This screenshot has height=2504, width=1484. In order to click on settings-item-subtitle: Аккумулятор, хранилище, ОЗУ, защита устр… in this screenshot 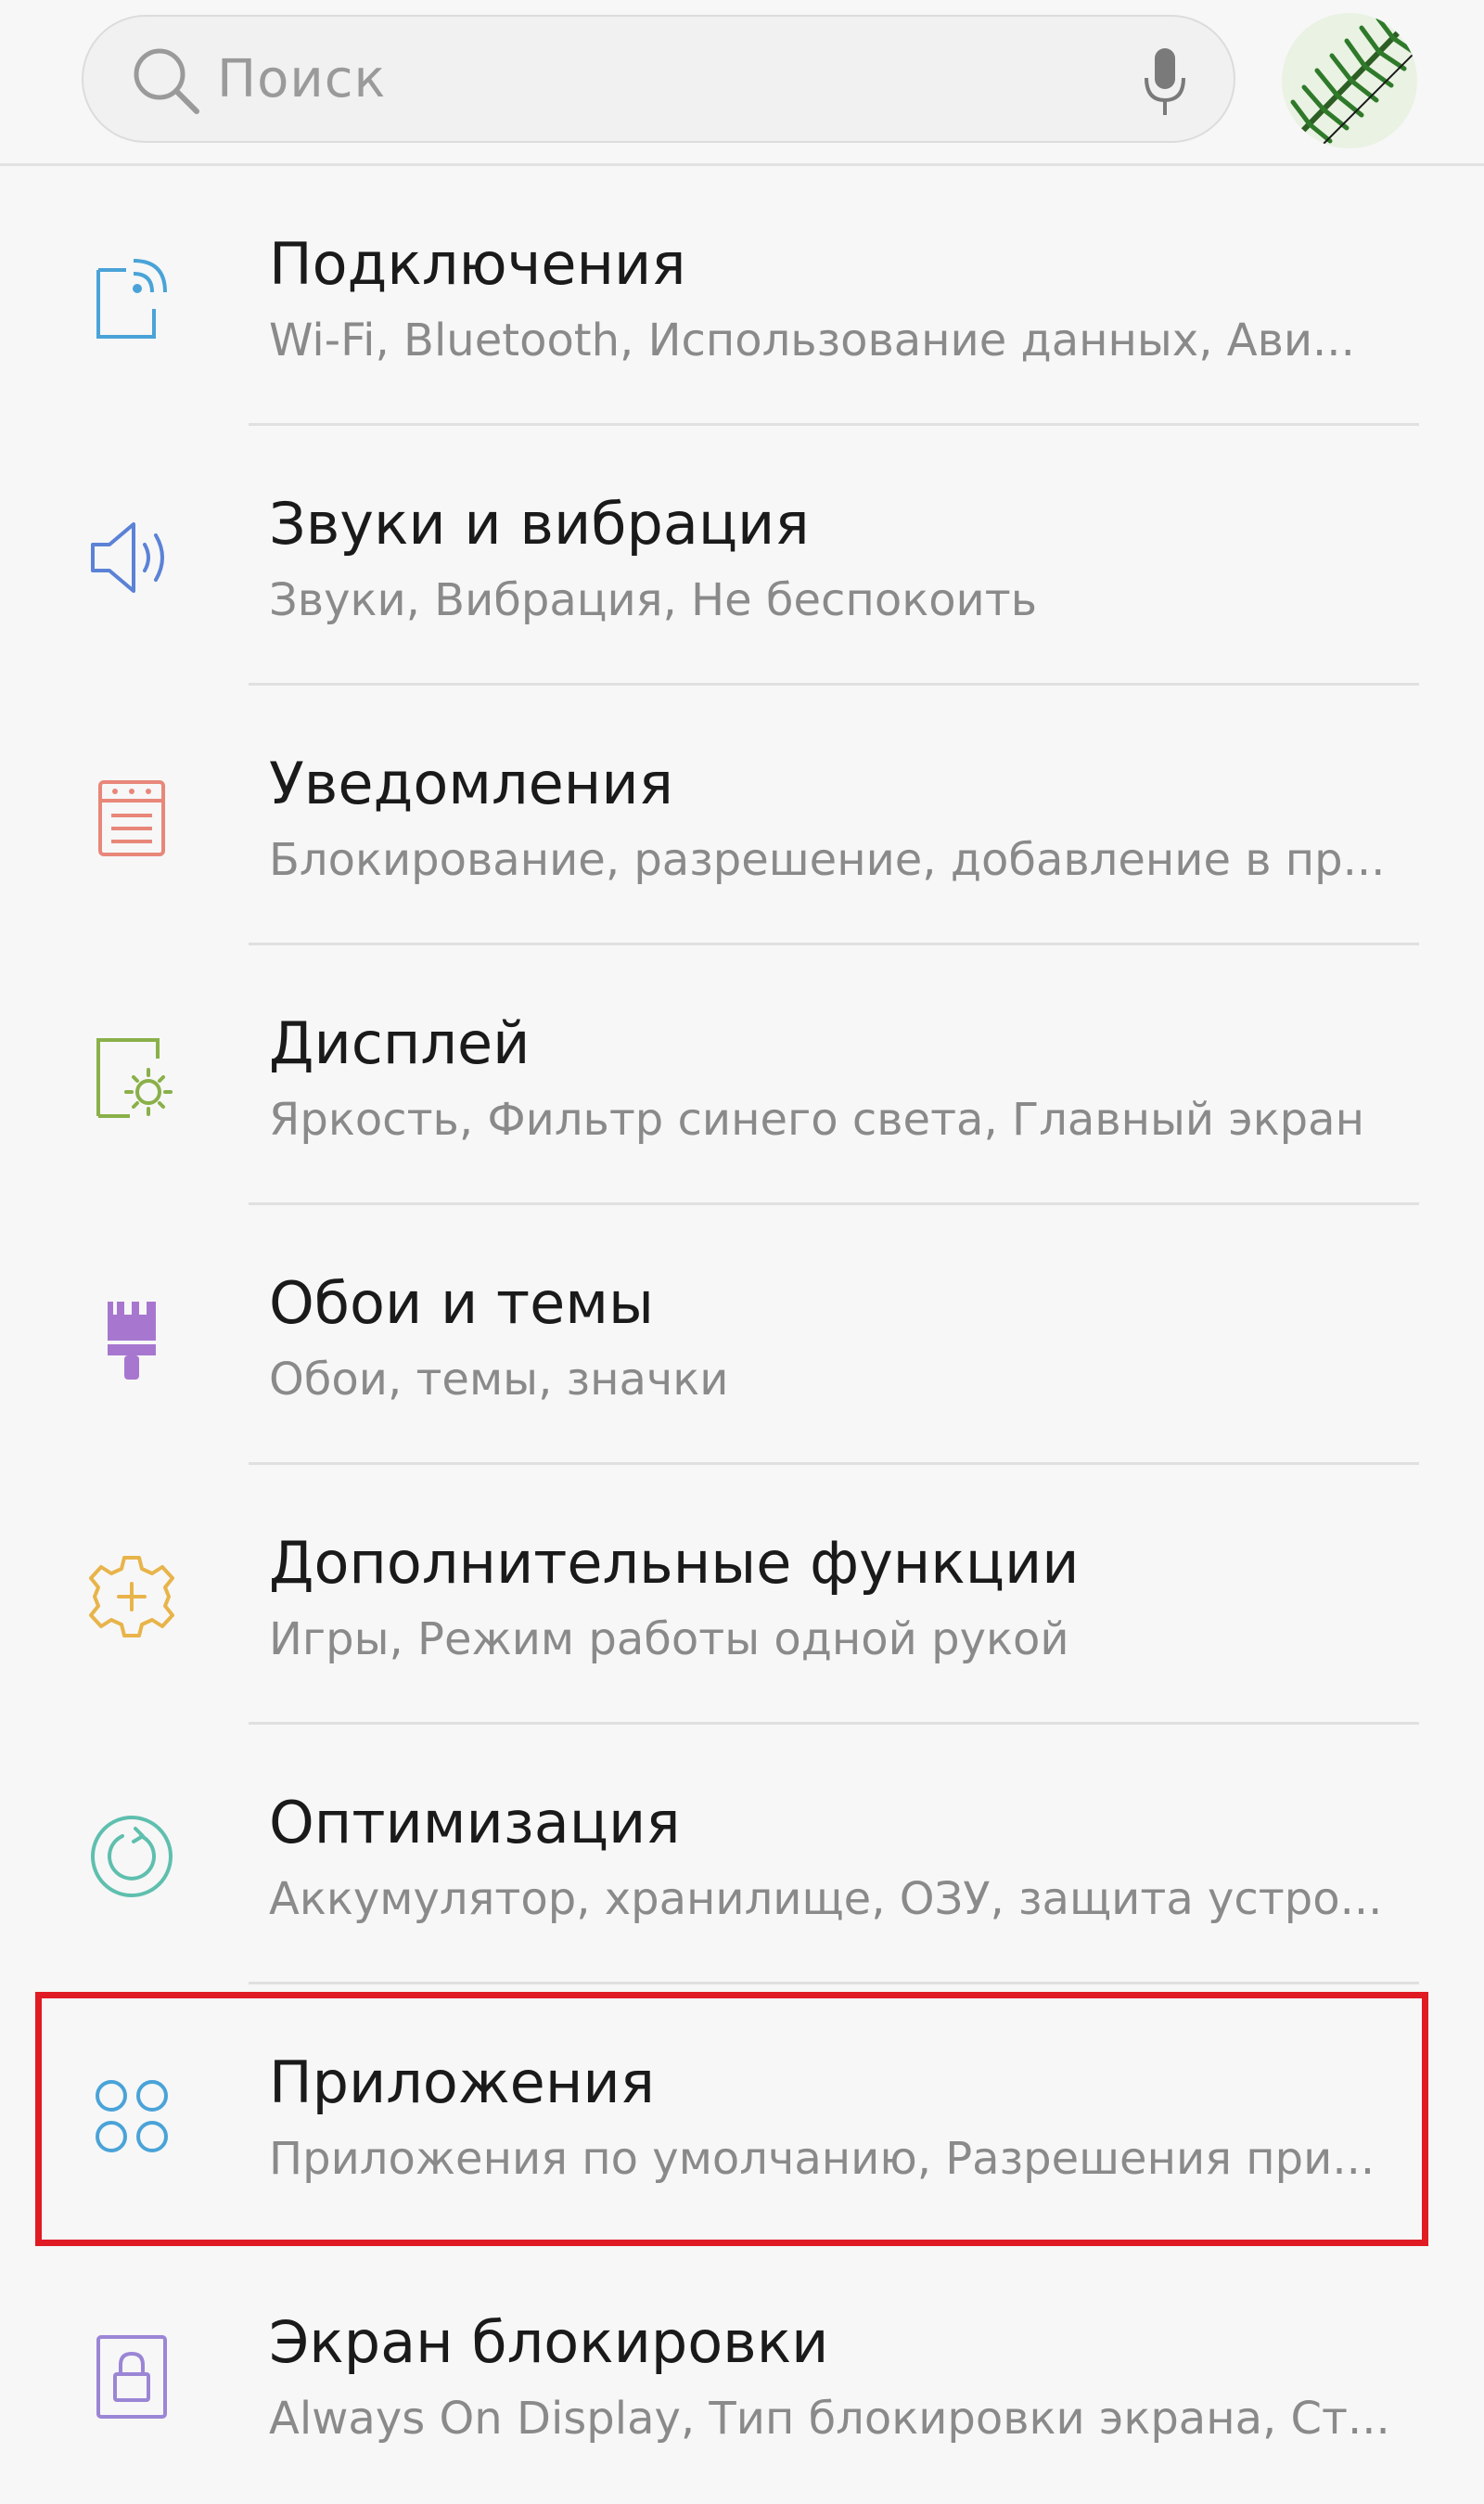, I will do `click(826, 1899)`.